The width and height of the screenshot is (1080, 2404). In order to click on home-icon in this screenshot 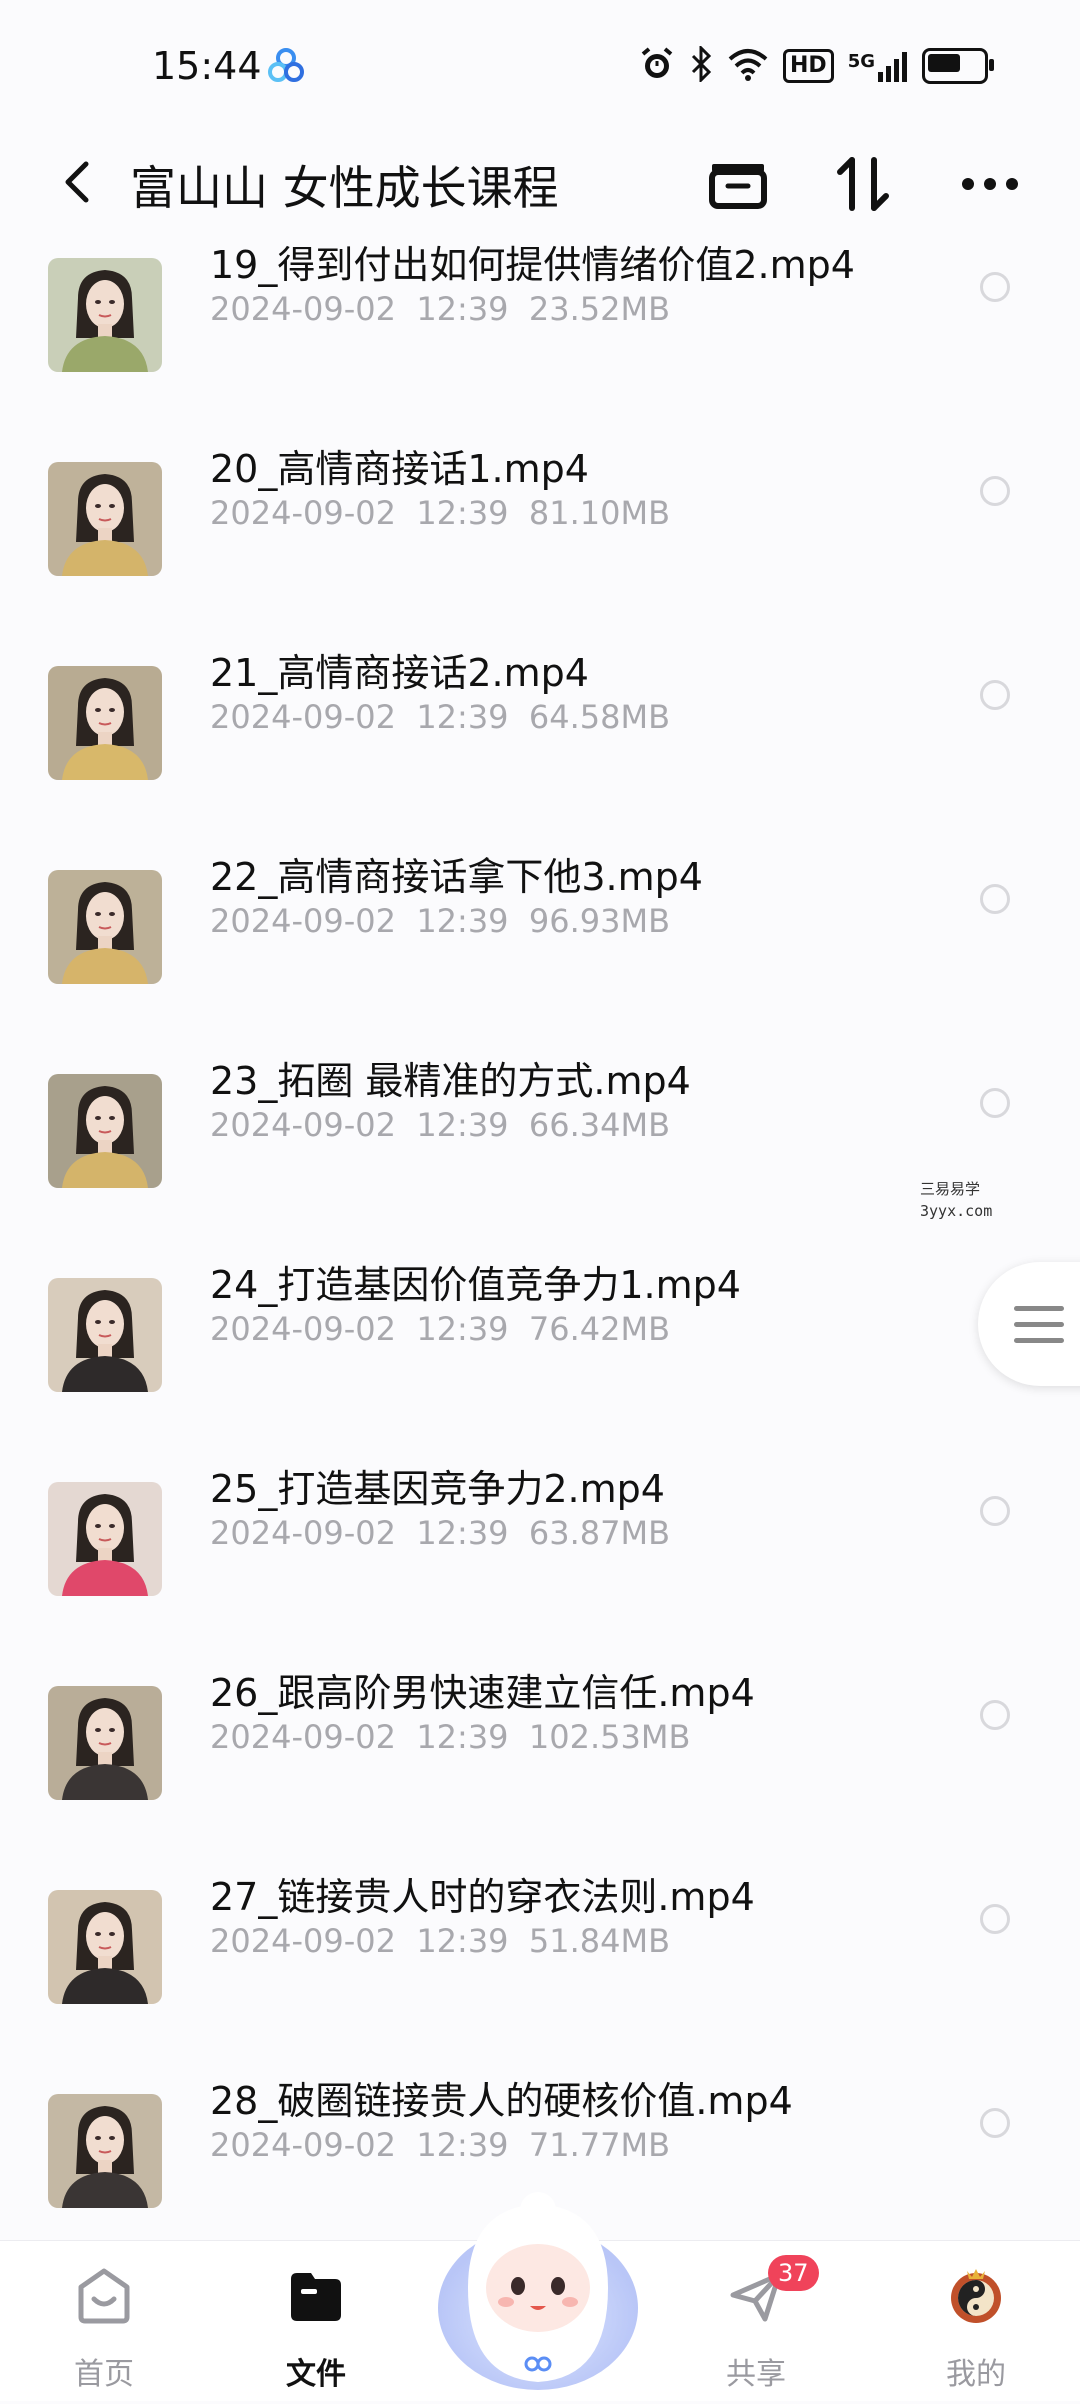, I will do `click(104, 2296)`.